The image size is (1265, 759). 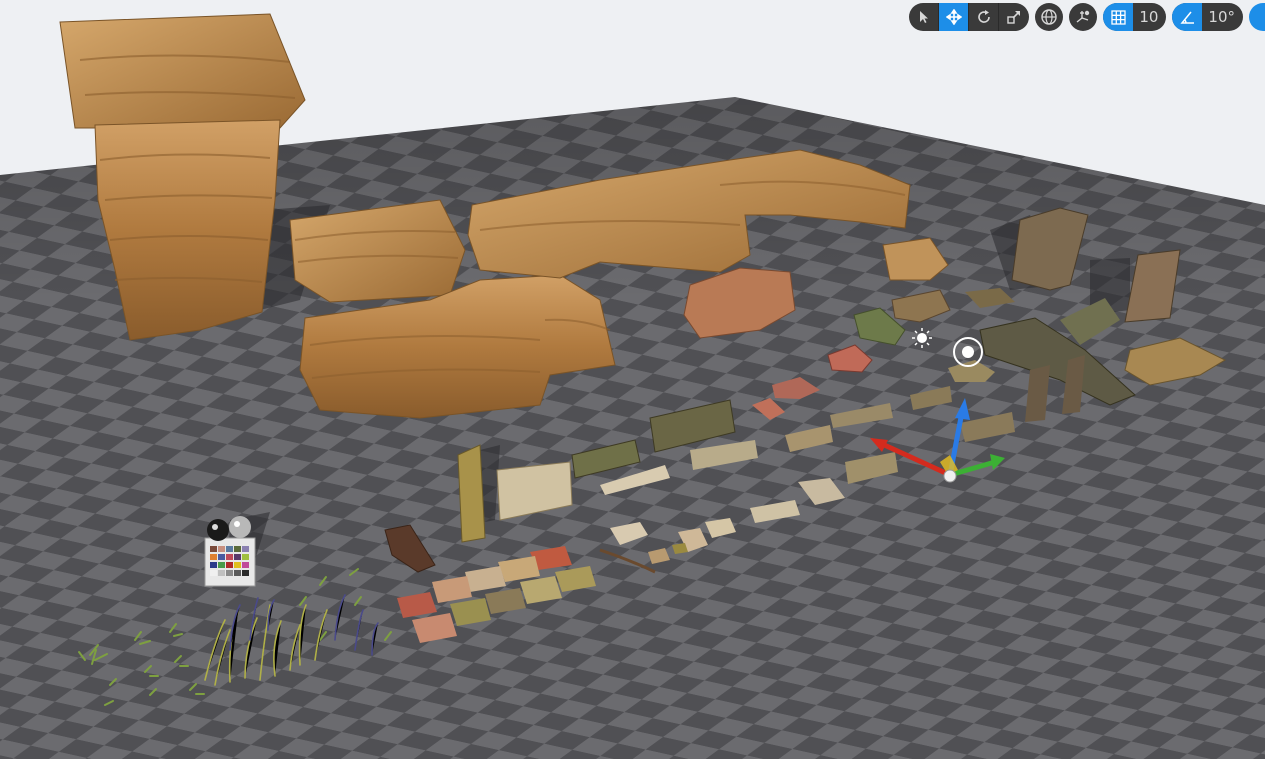 I want to click on move-arrows-icon, so click(x=953, y=17).